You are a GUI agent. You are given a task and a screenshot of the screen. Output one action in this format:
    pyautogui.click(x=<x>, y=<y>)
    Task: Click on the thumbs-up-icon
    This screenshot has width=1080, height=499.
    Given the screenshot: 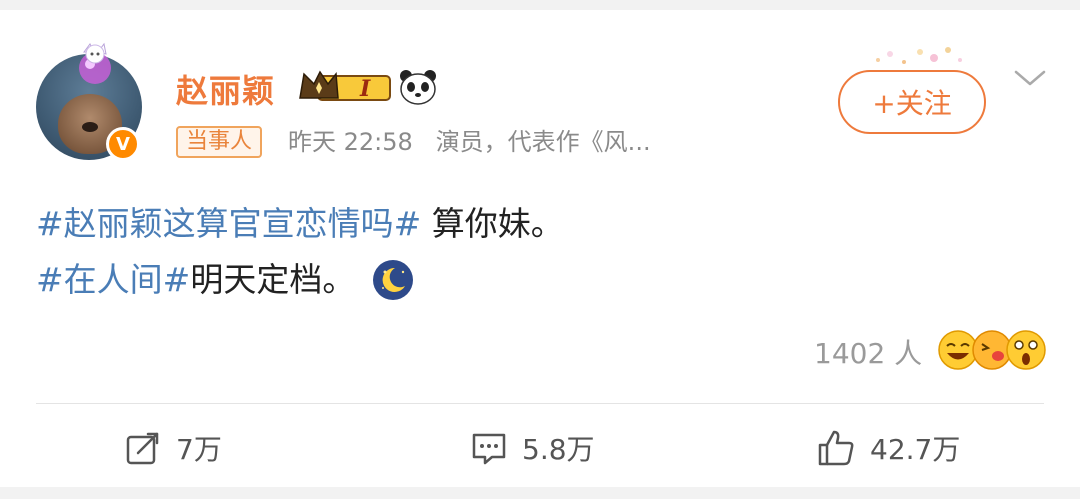 What is the action you would take?
    pyautogui.click(x=836, y=448)
    